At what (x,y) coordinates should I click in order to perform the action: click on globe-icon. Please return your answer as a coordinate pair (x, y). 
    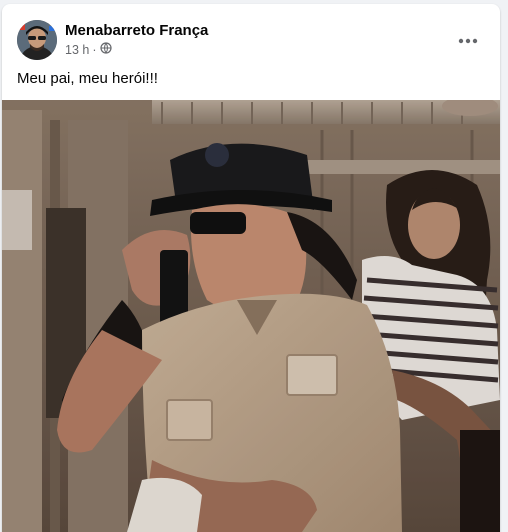
    Looking at the image, I should click on (105, 49).